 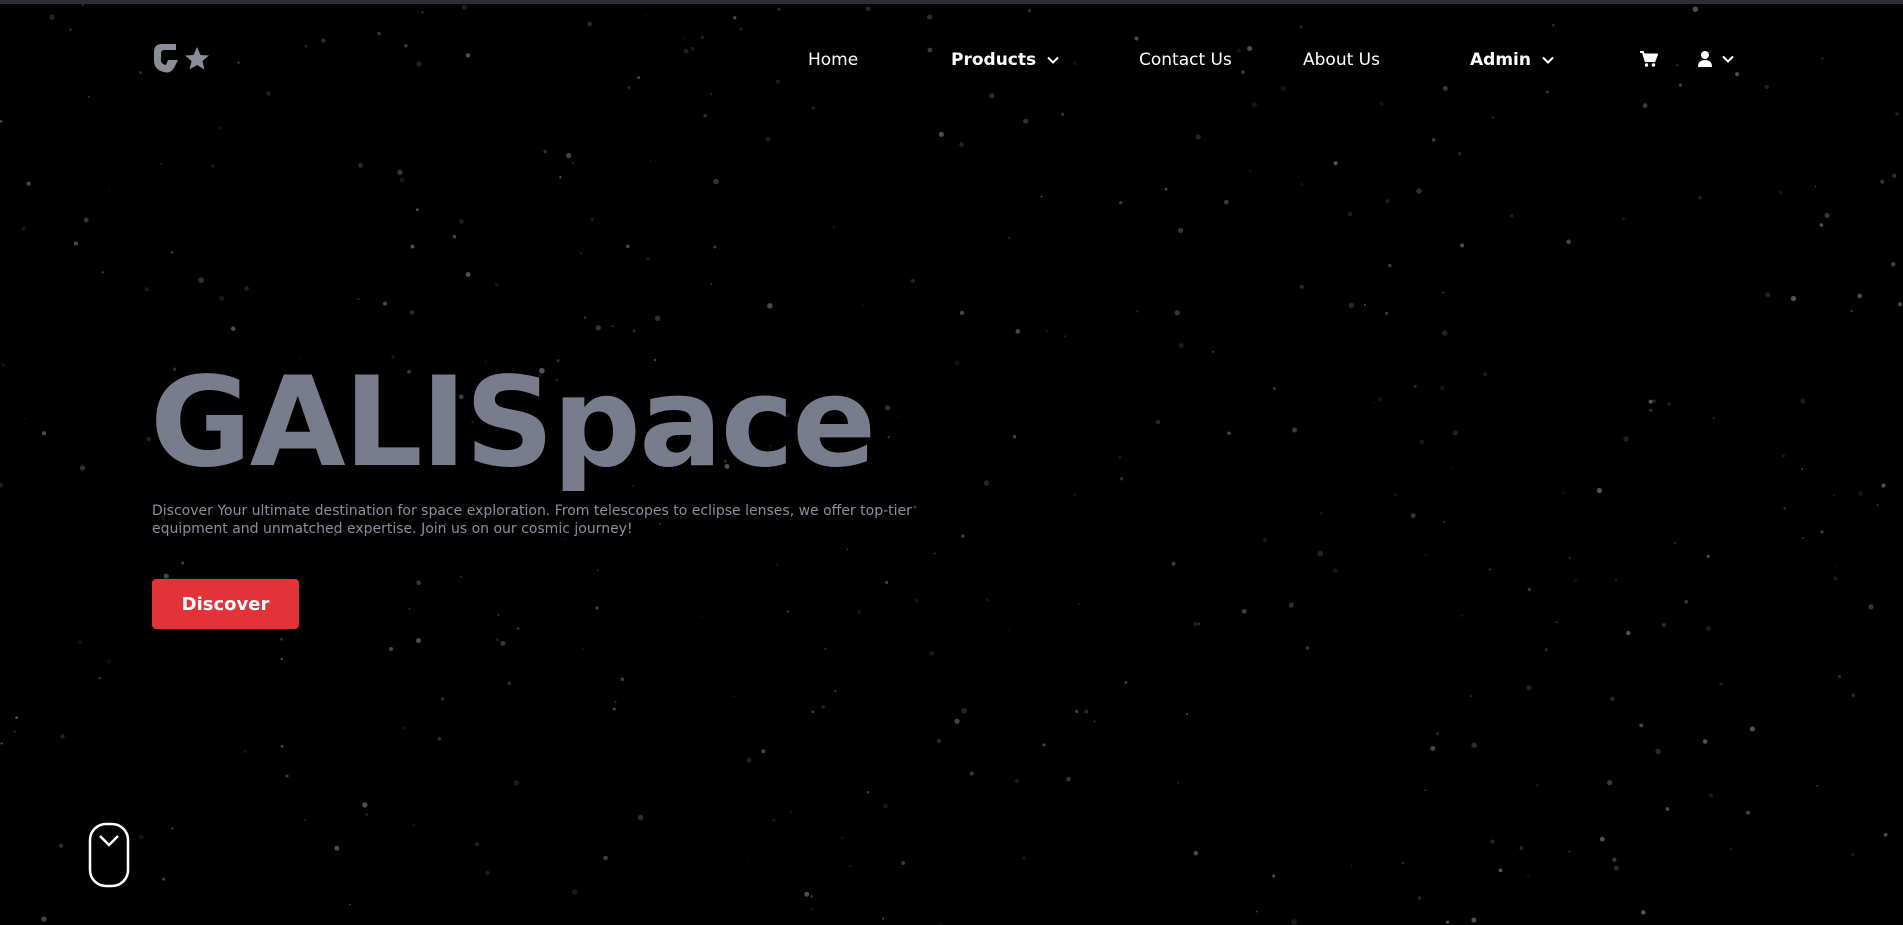 I want to click on nav-home: Home, so click(x=833, y=60).